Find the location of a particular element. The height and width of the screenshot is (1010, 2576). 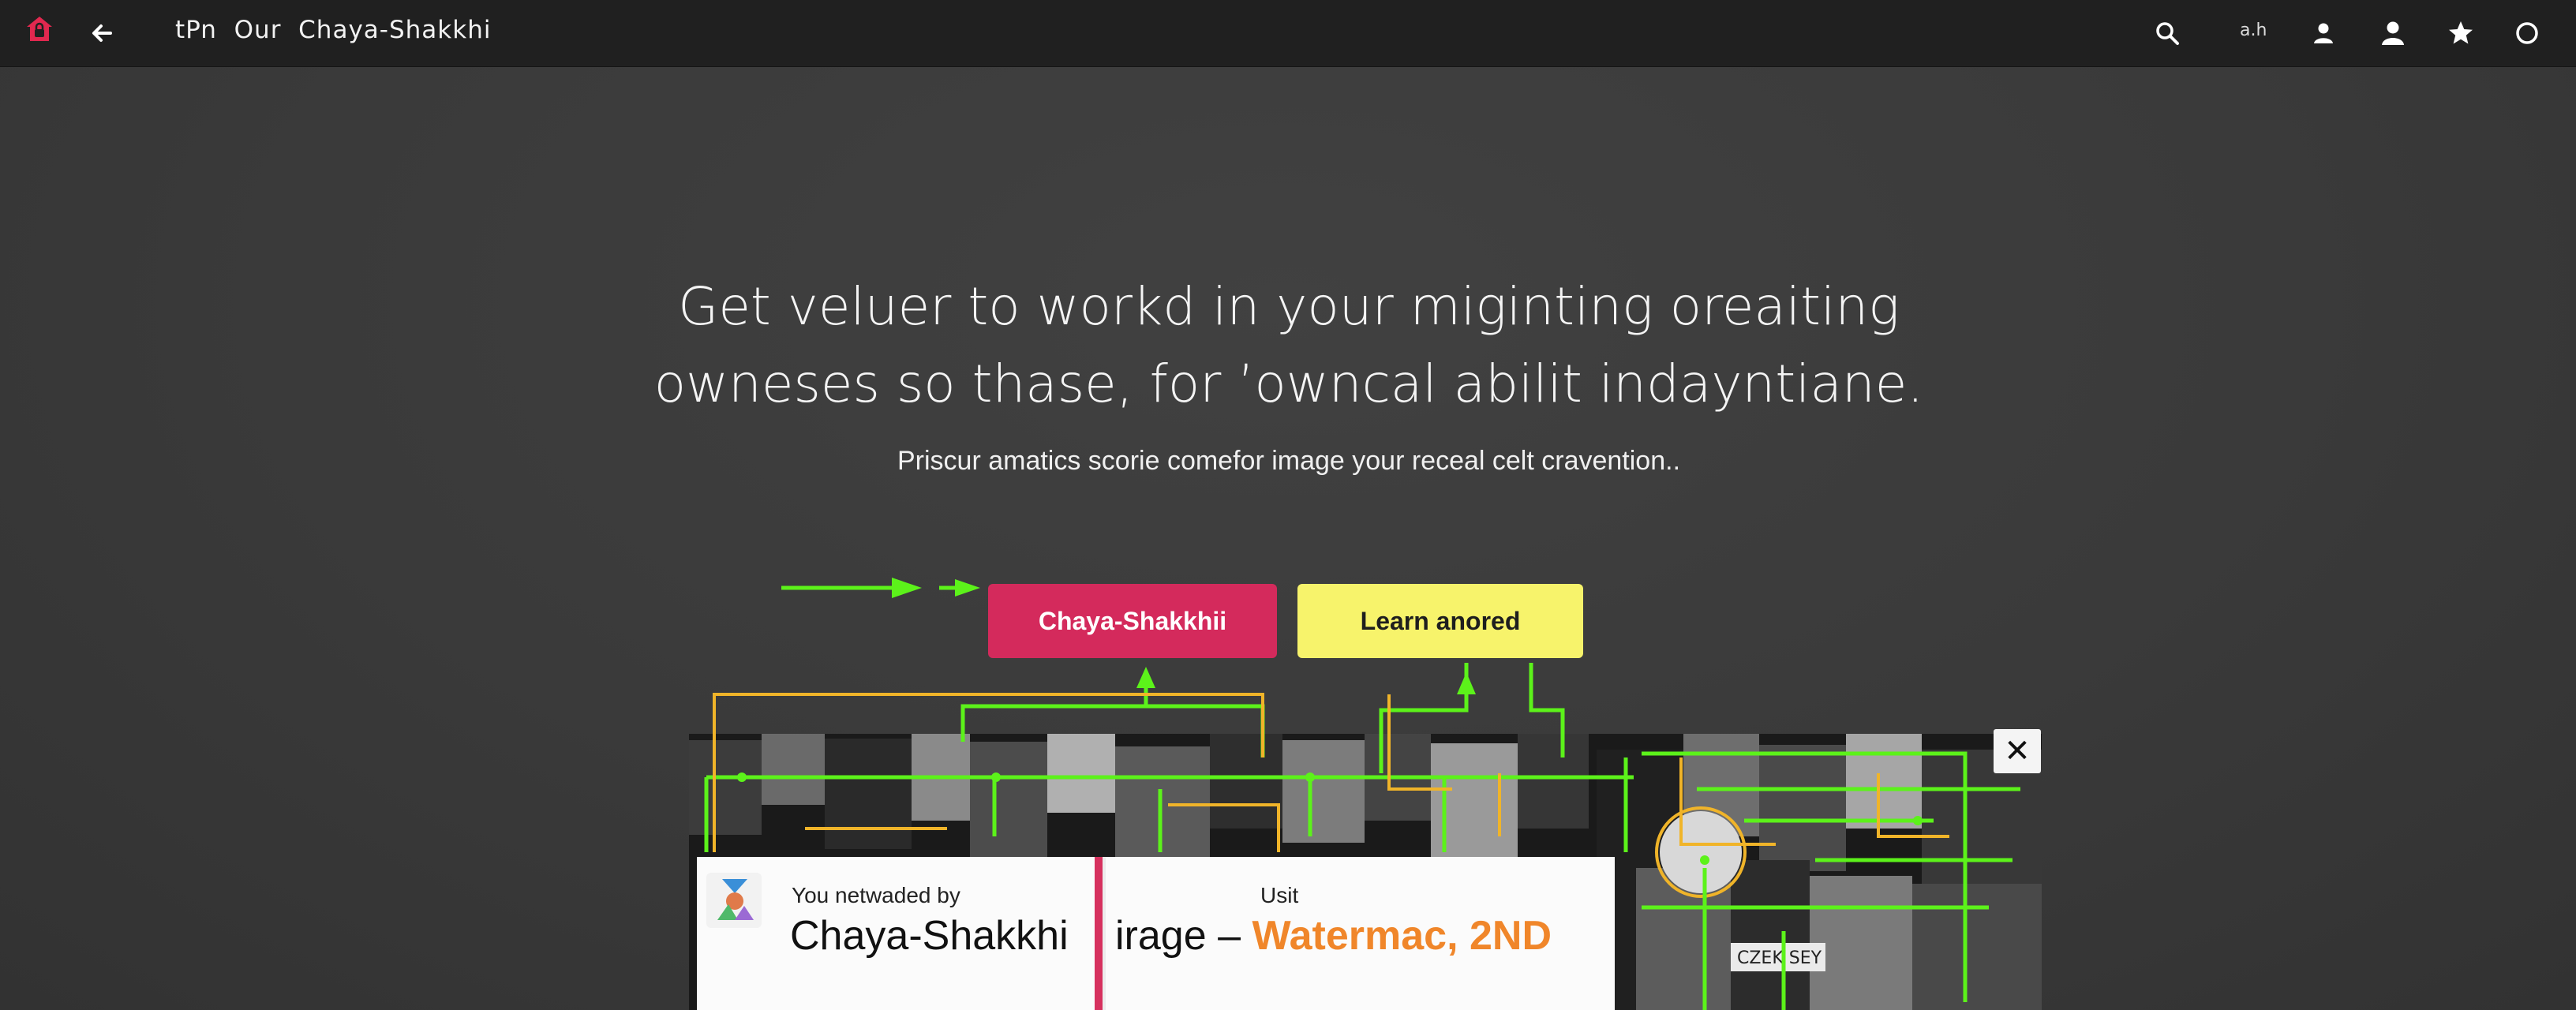

home-lock-icon is located at coordinates (39, 30).